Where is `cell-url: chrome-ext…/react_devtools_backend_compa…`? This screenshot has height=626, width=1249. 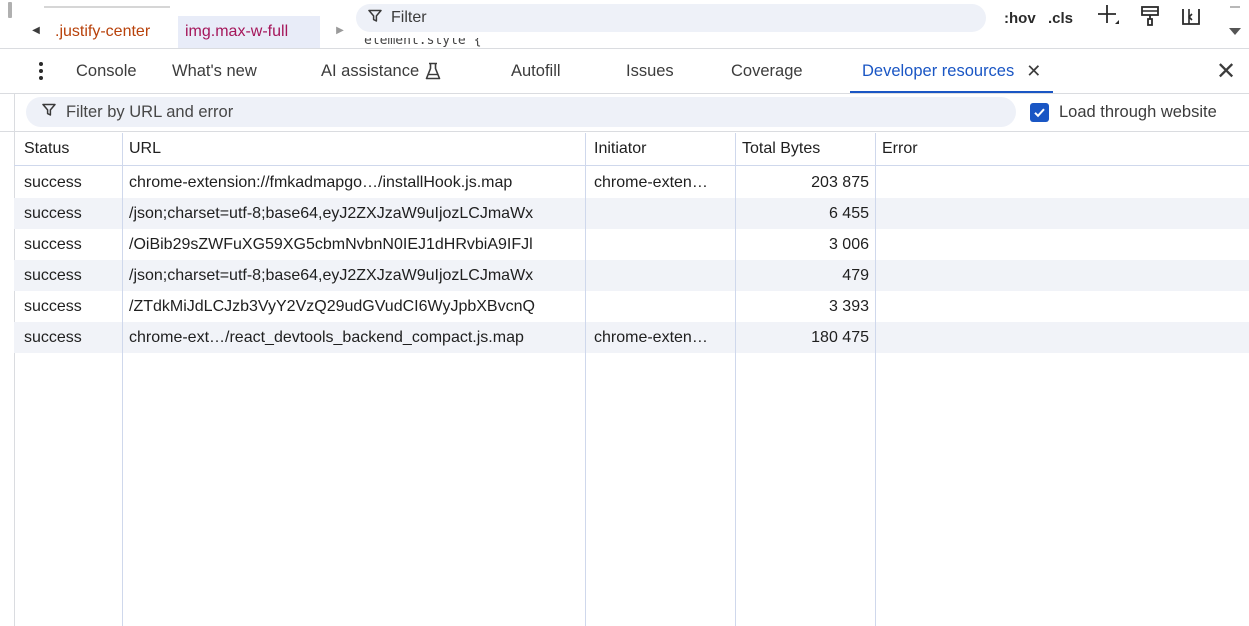
cell-url: chrome-ext…/react_devtools_backend_compa… is located at coordinates (326, 337).